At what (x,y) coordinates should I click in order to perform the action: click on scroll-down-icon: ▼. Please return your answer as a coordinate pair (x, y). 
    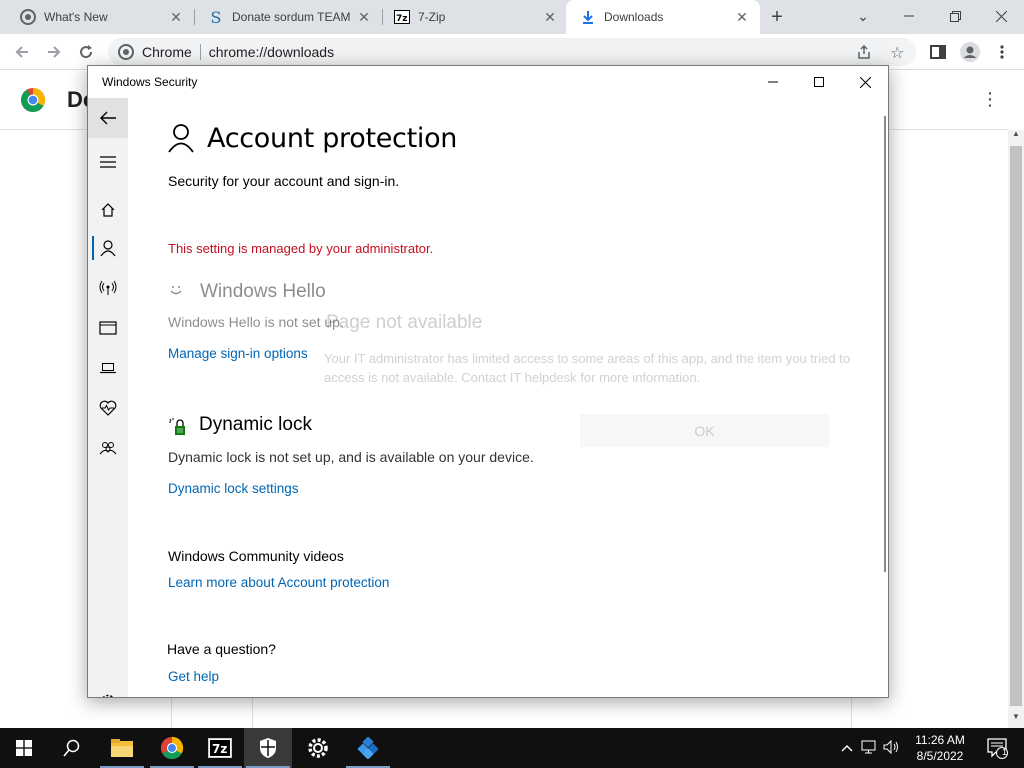
    Looking at the image, I should click on (1016, 718).